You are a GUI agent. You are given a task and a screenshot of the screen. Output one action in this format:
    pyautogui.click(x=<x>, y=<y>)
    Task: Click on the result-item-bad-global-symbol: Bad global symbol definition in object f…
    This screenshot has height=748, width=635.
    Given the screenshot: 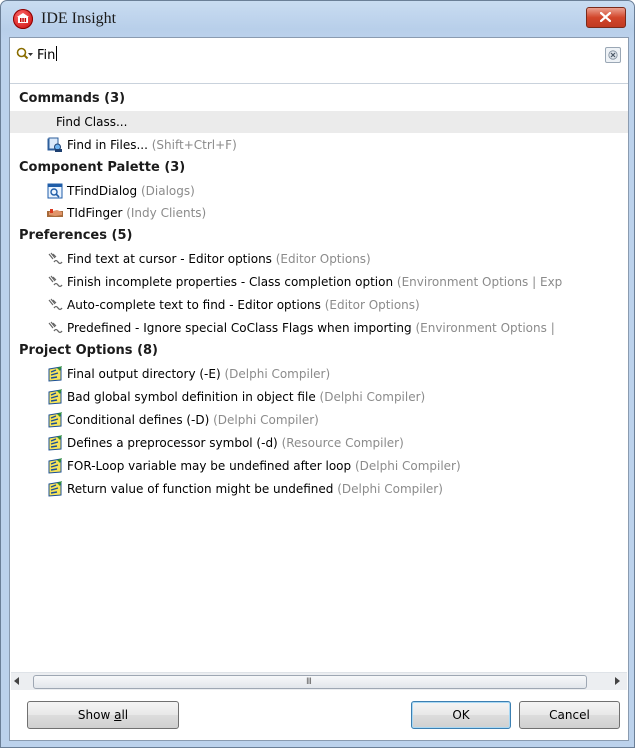 What is the action you would take?
    pyautogui.click(x=319, y=397)
    